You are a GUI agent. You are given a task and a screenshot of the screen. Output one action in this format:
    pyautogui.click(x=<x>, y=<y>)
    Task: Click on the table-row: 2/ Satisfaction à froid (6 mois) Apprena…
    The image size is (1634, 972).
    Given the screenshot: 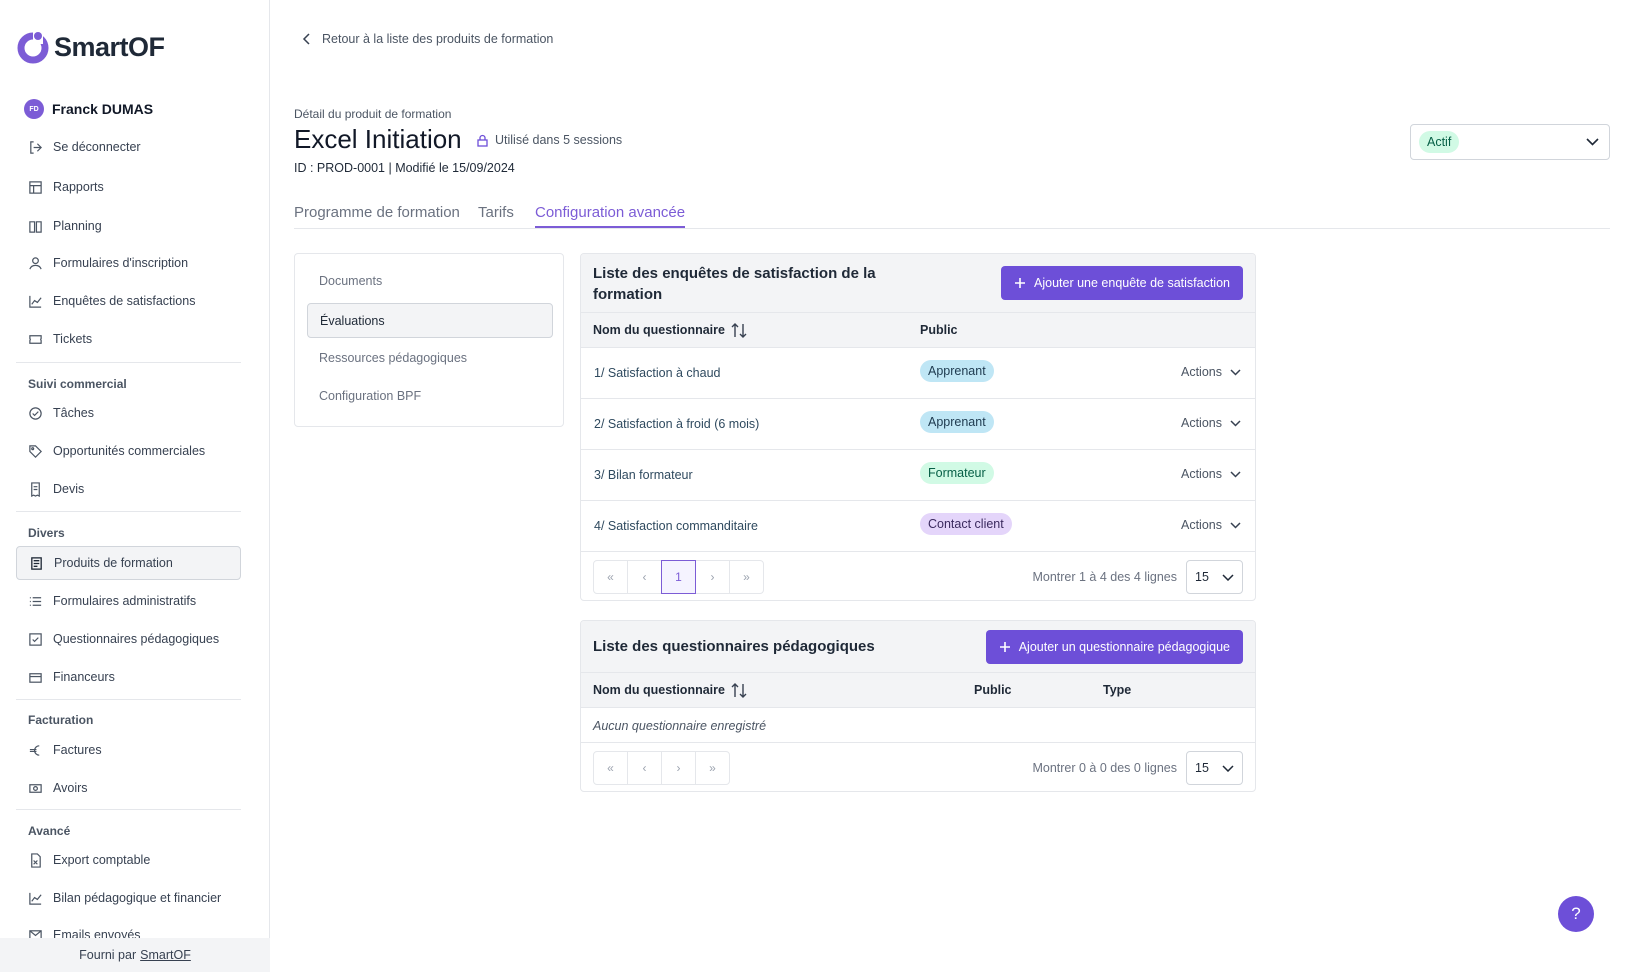 What is the action you would take?
    pyautogui.click(x=918, y=424)
    